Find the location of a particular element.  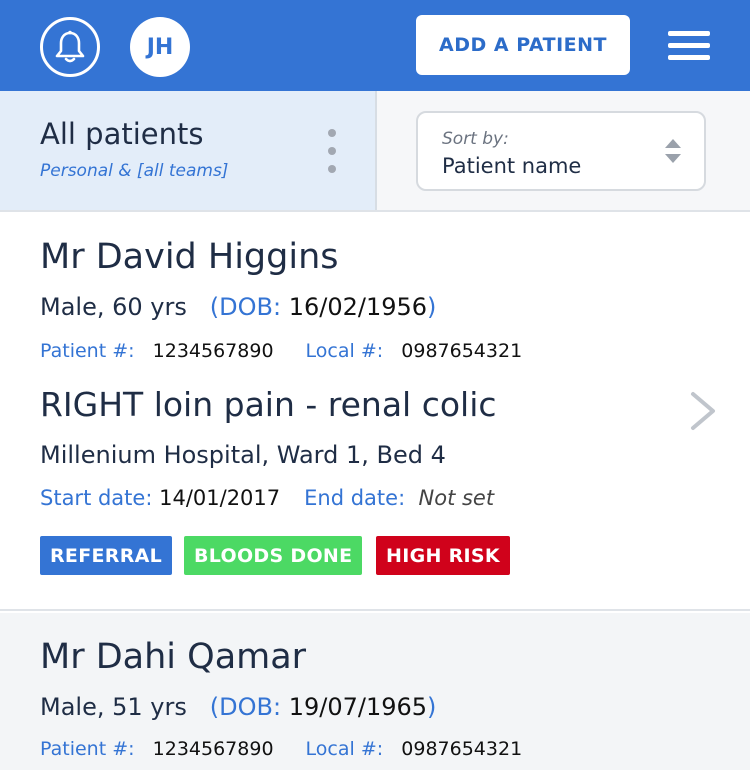

vertical-dots-icon is located at coordinates (332, 152).